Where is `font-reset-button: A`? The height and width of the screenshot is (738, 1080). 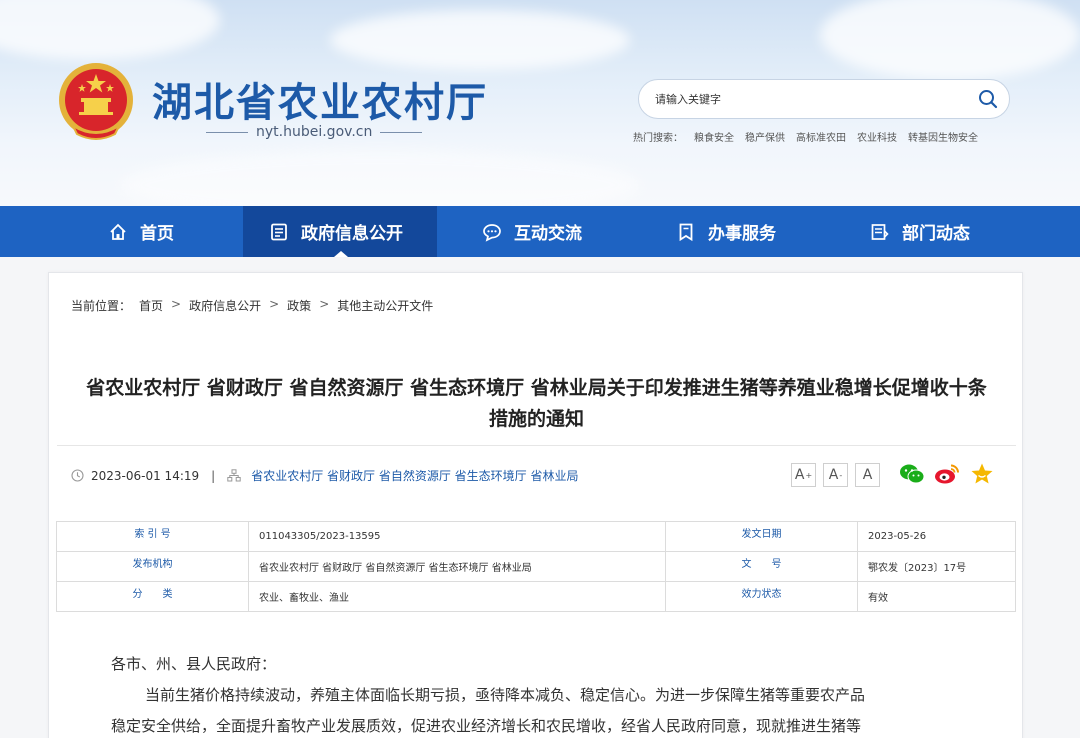 font-reset-button: A is located at coordinates (867, 475).